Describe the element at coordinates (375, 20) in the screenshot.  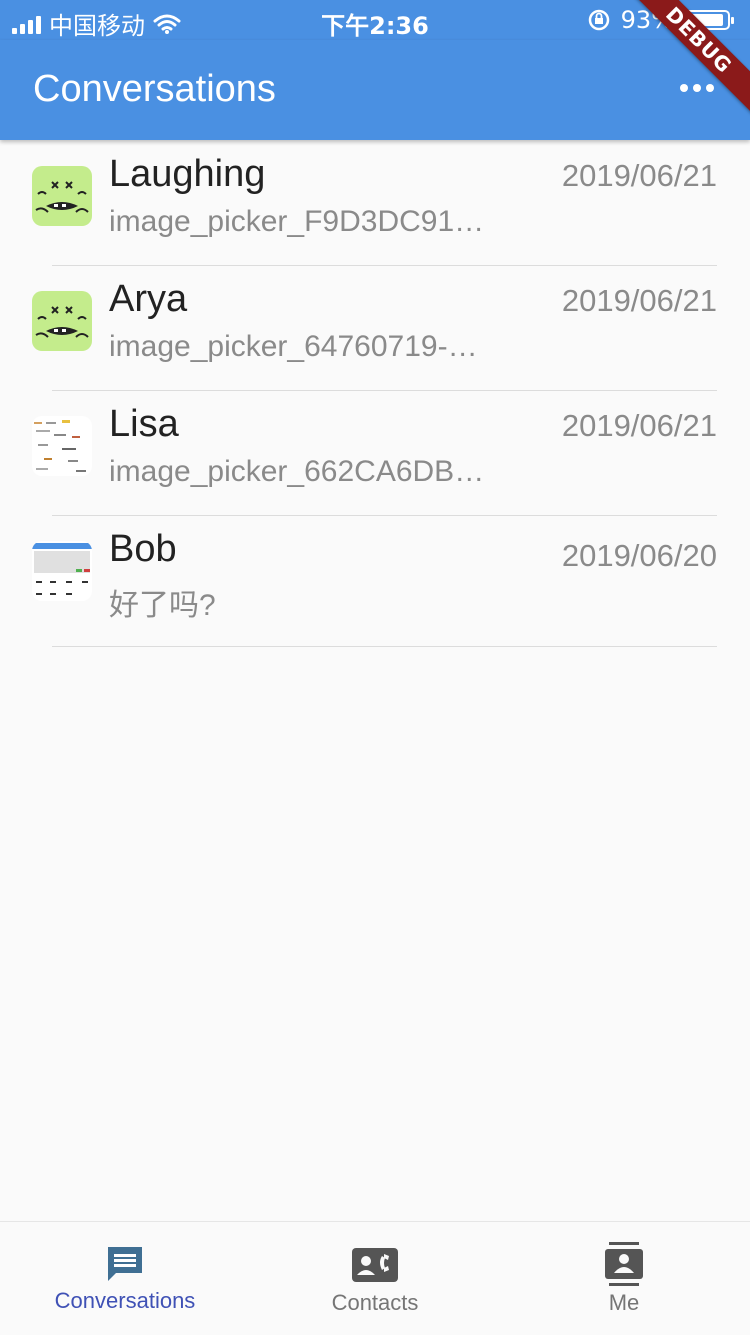
I see `status-bar: 中国移动 下午2:36 93%` at that location.